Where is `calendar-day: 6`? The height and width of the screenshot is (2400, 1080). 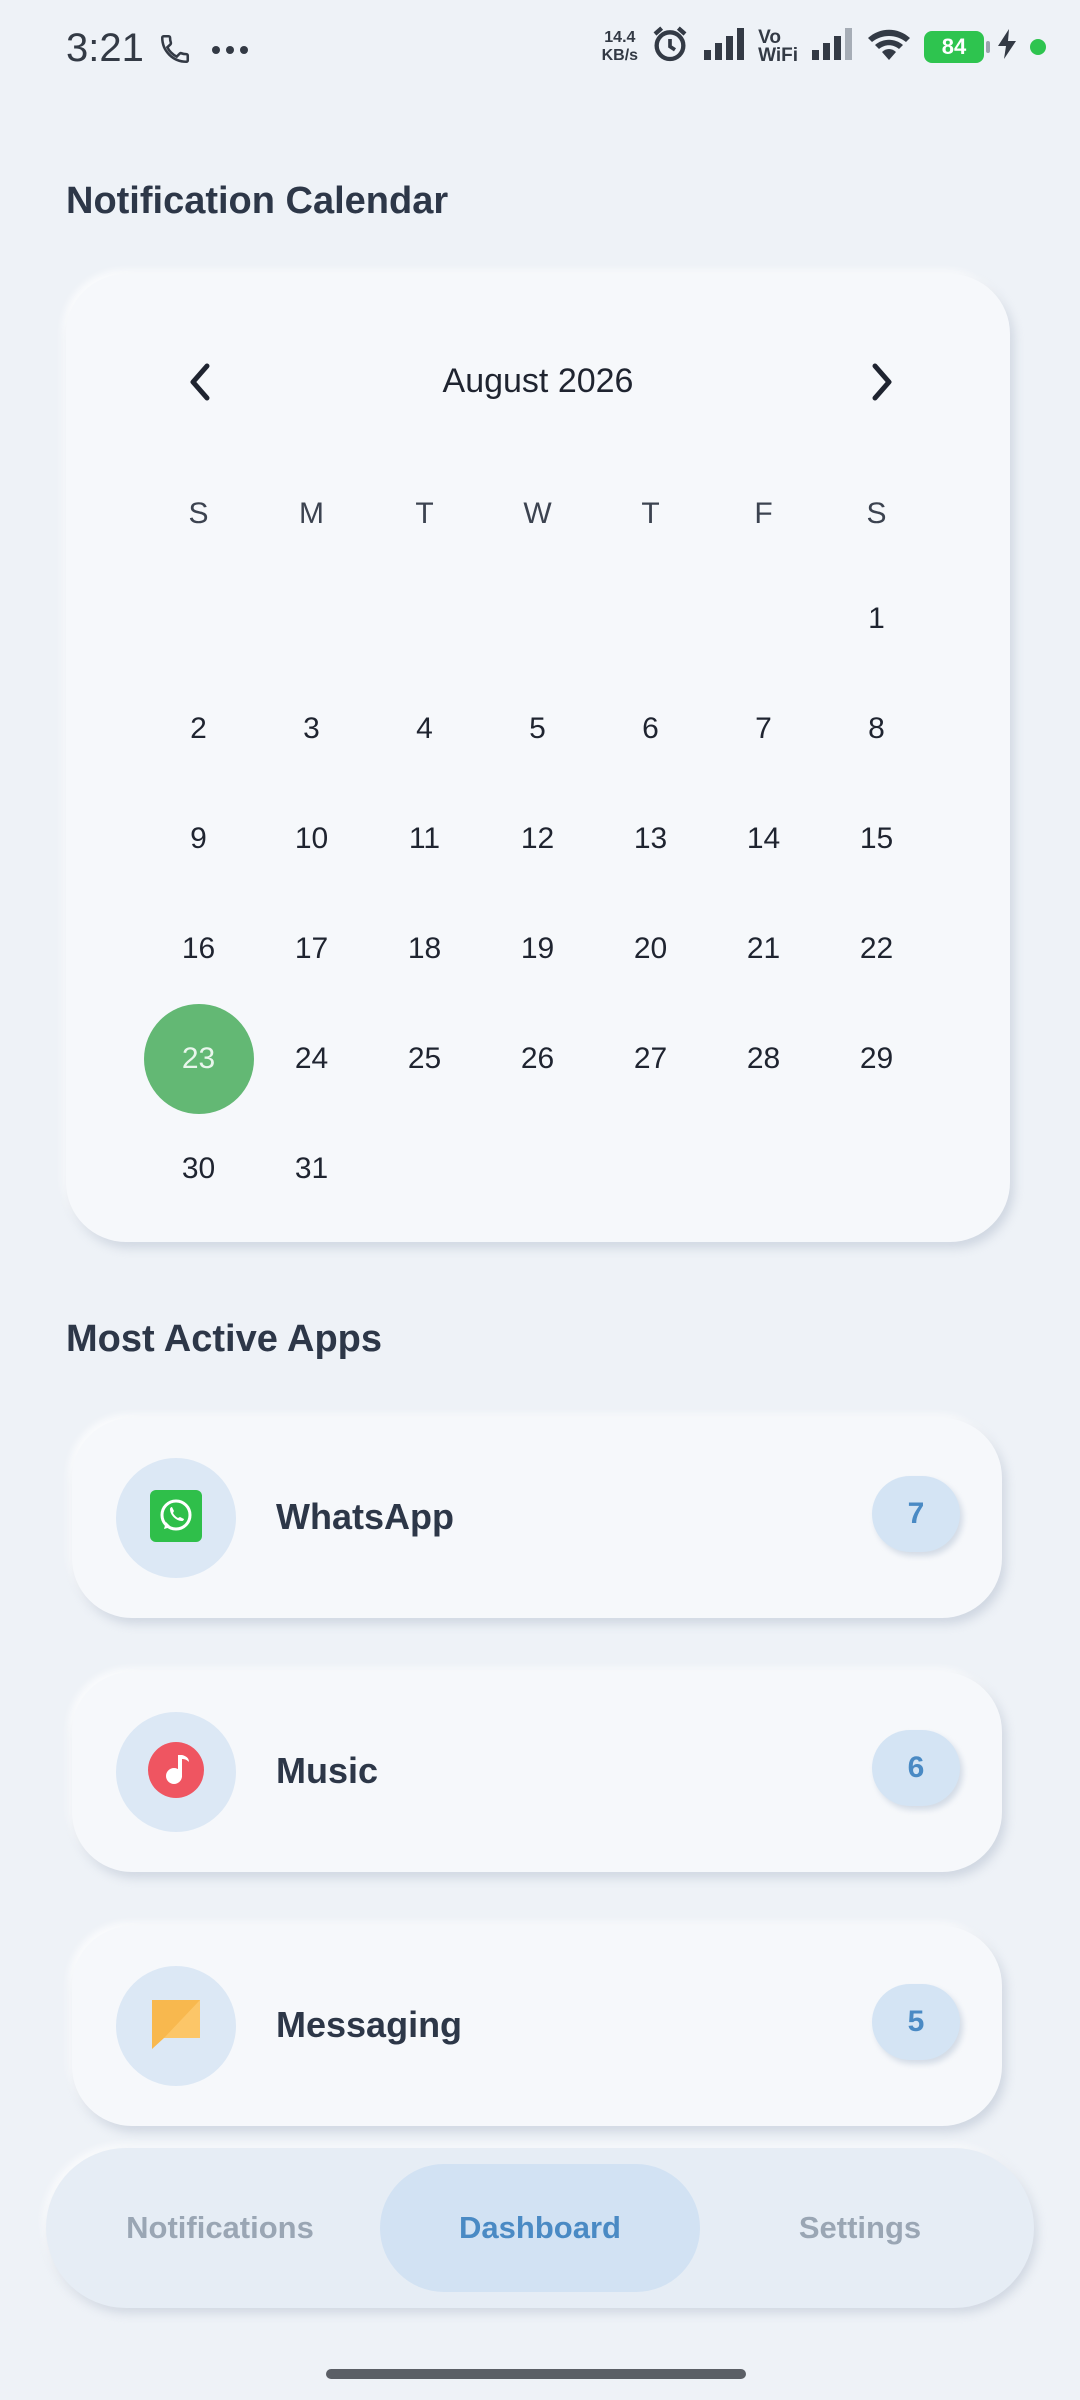 calendar-day: 6 is located at coordinates (650, 729).